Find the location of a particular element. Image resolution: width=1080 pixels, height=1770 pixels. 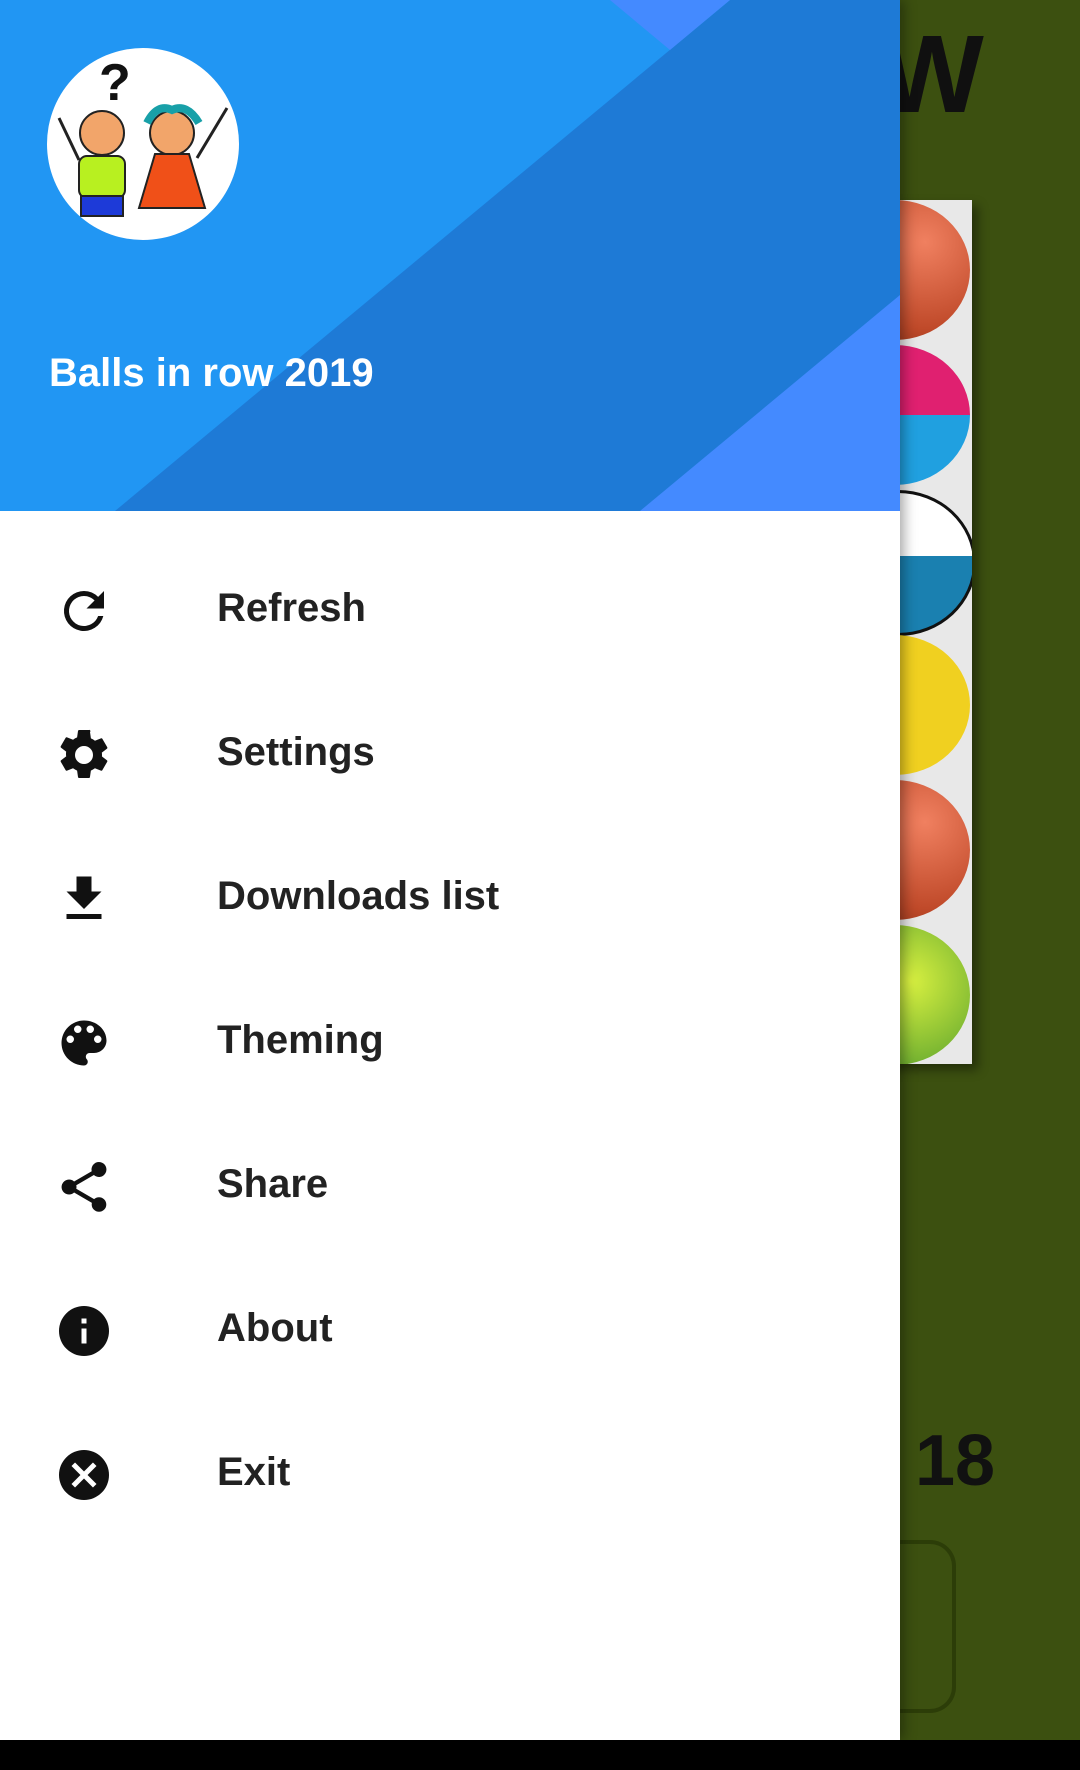

menu-item-label: Downloads list is located at coordinates (358, 896).